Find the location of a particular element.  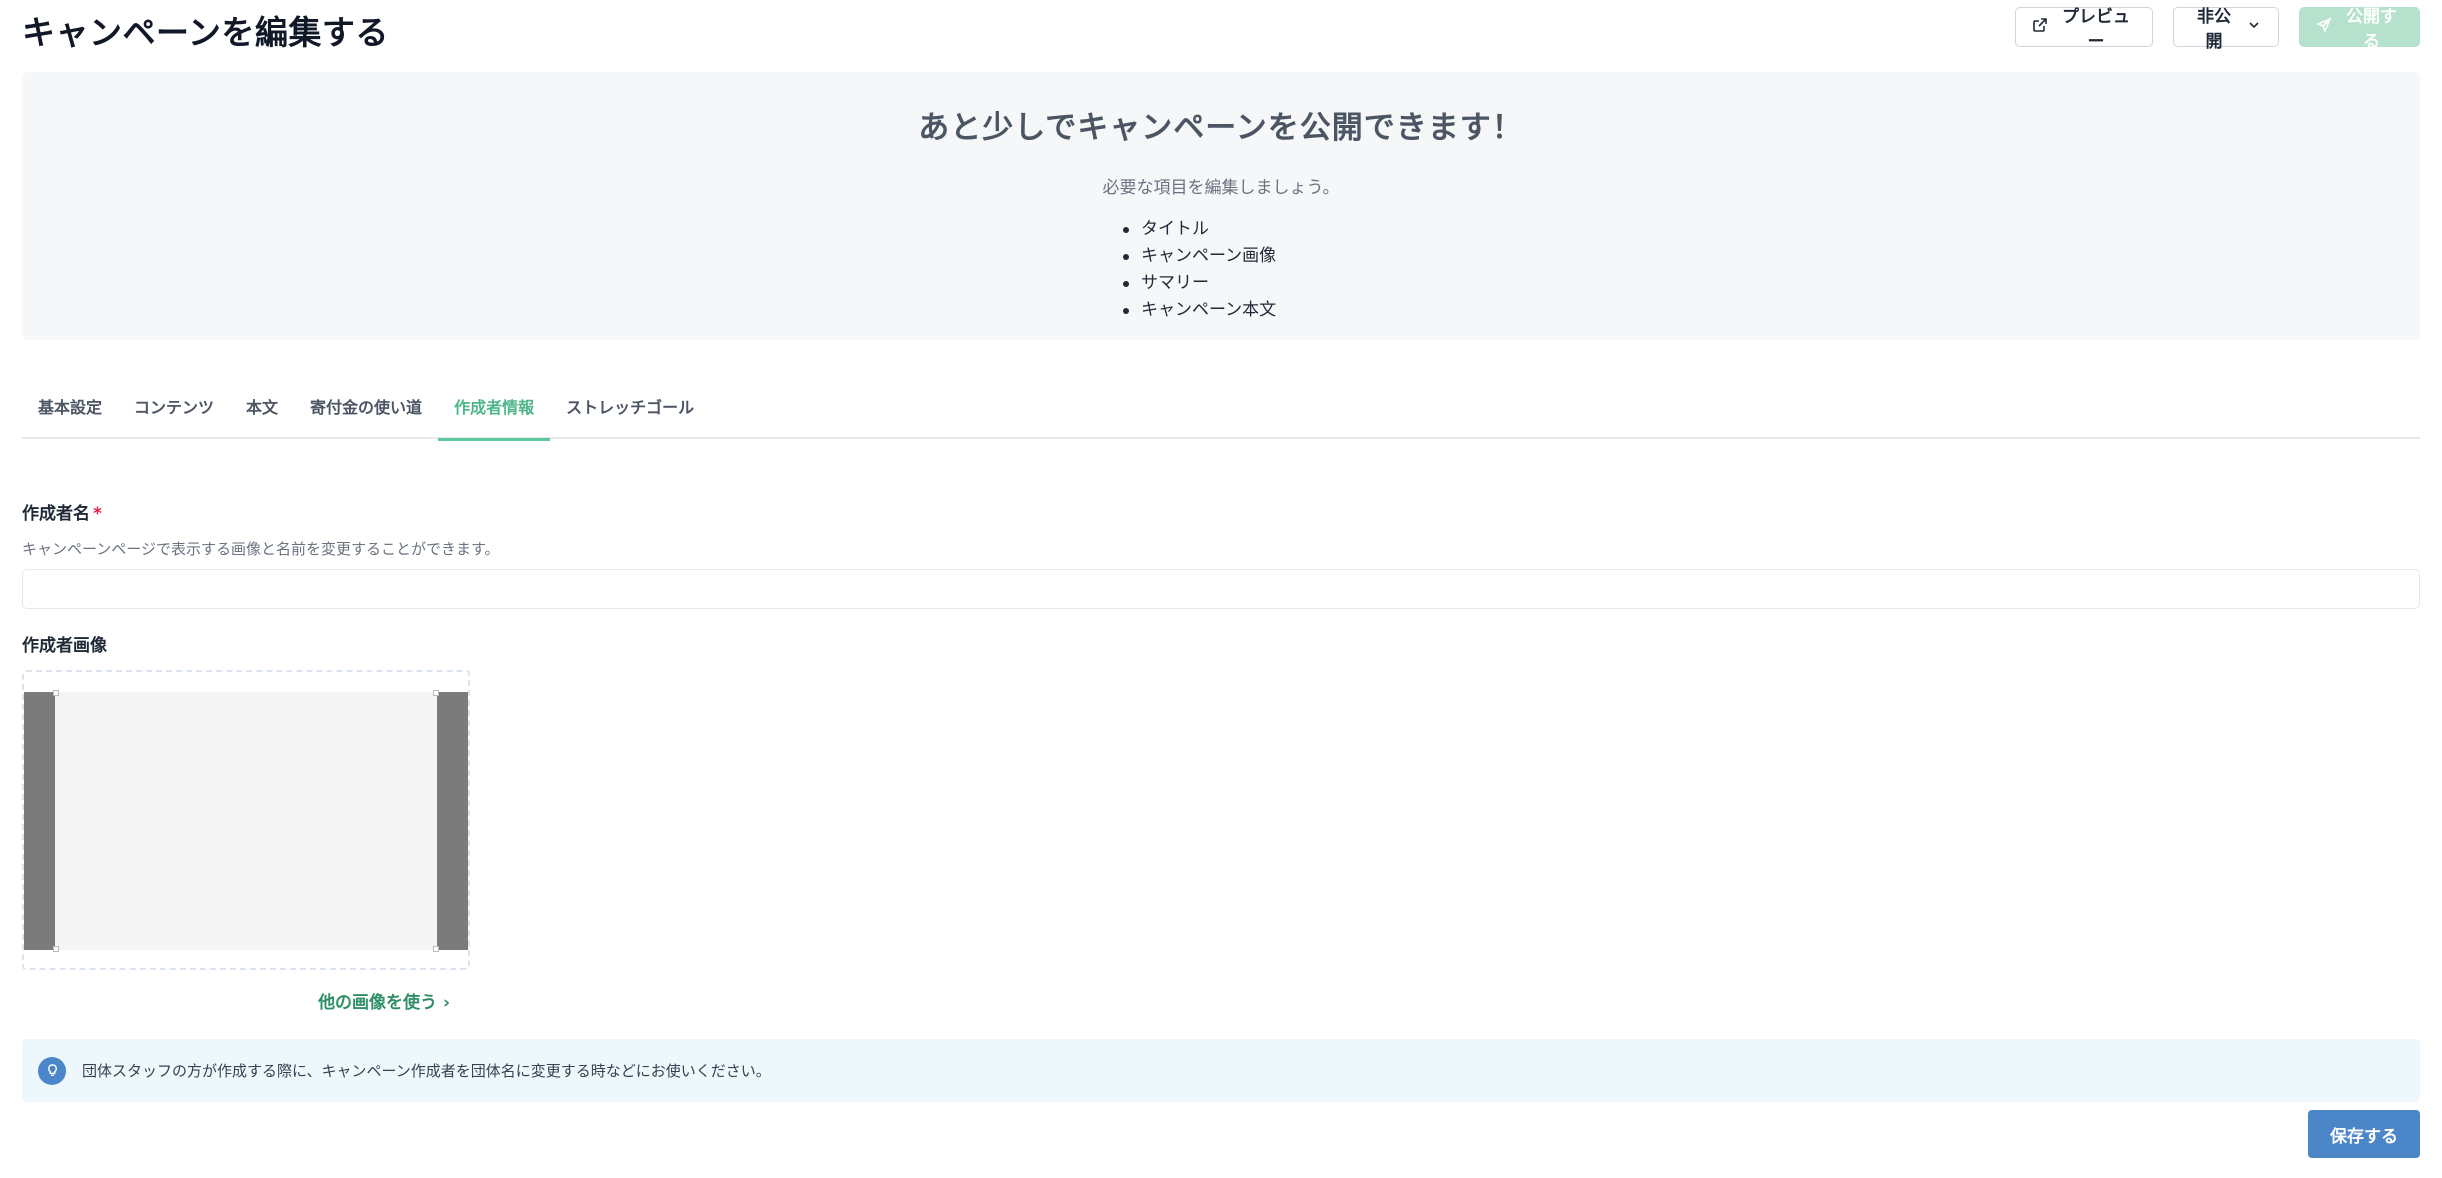

author-image-preview is located at coordinates (246, 821).